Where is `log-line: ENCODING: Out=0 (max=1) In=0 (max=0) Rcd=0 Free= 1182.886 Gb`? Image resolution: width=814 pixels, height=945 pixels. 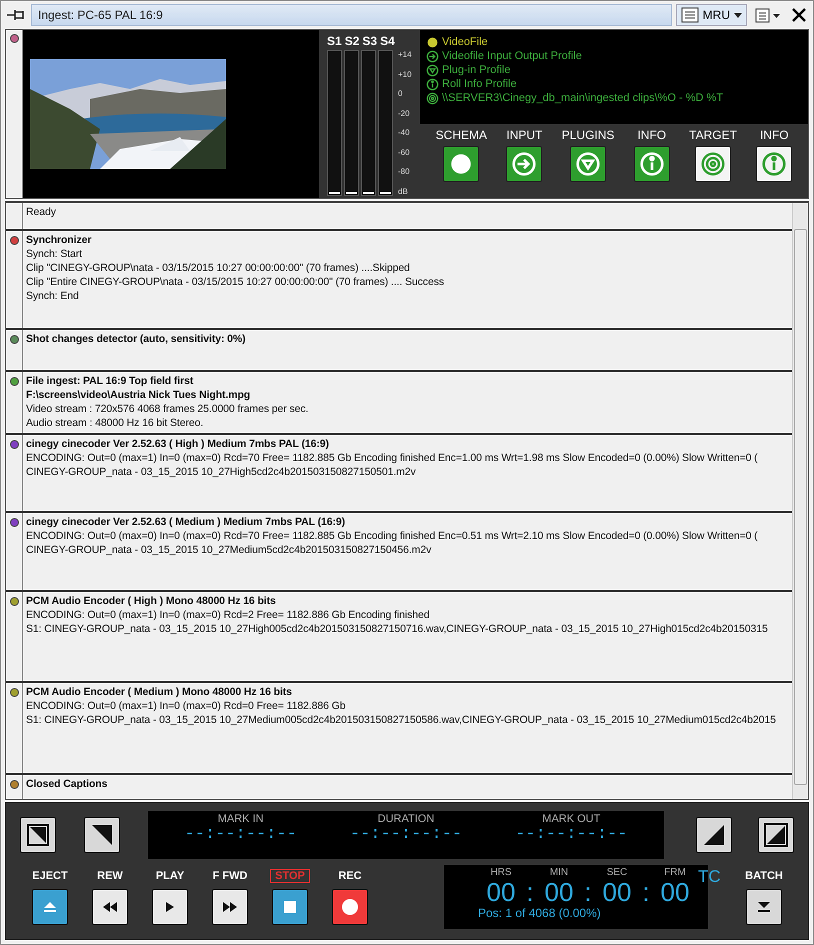 log-line: ENCODING: Out=0 (max=1) In=0 (max=0) Rcd=0 Free= 1182.886 Gb is located at coordinates (186, 706).